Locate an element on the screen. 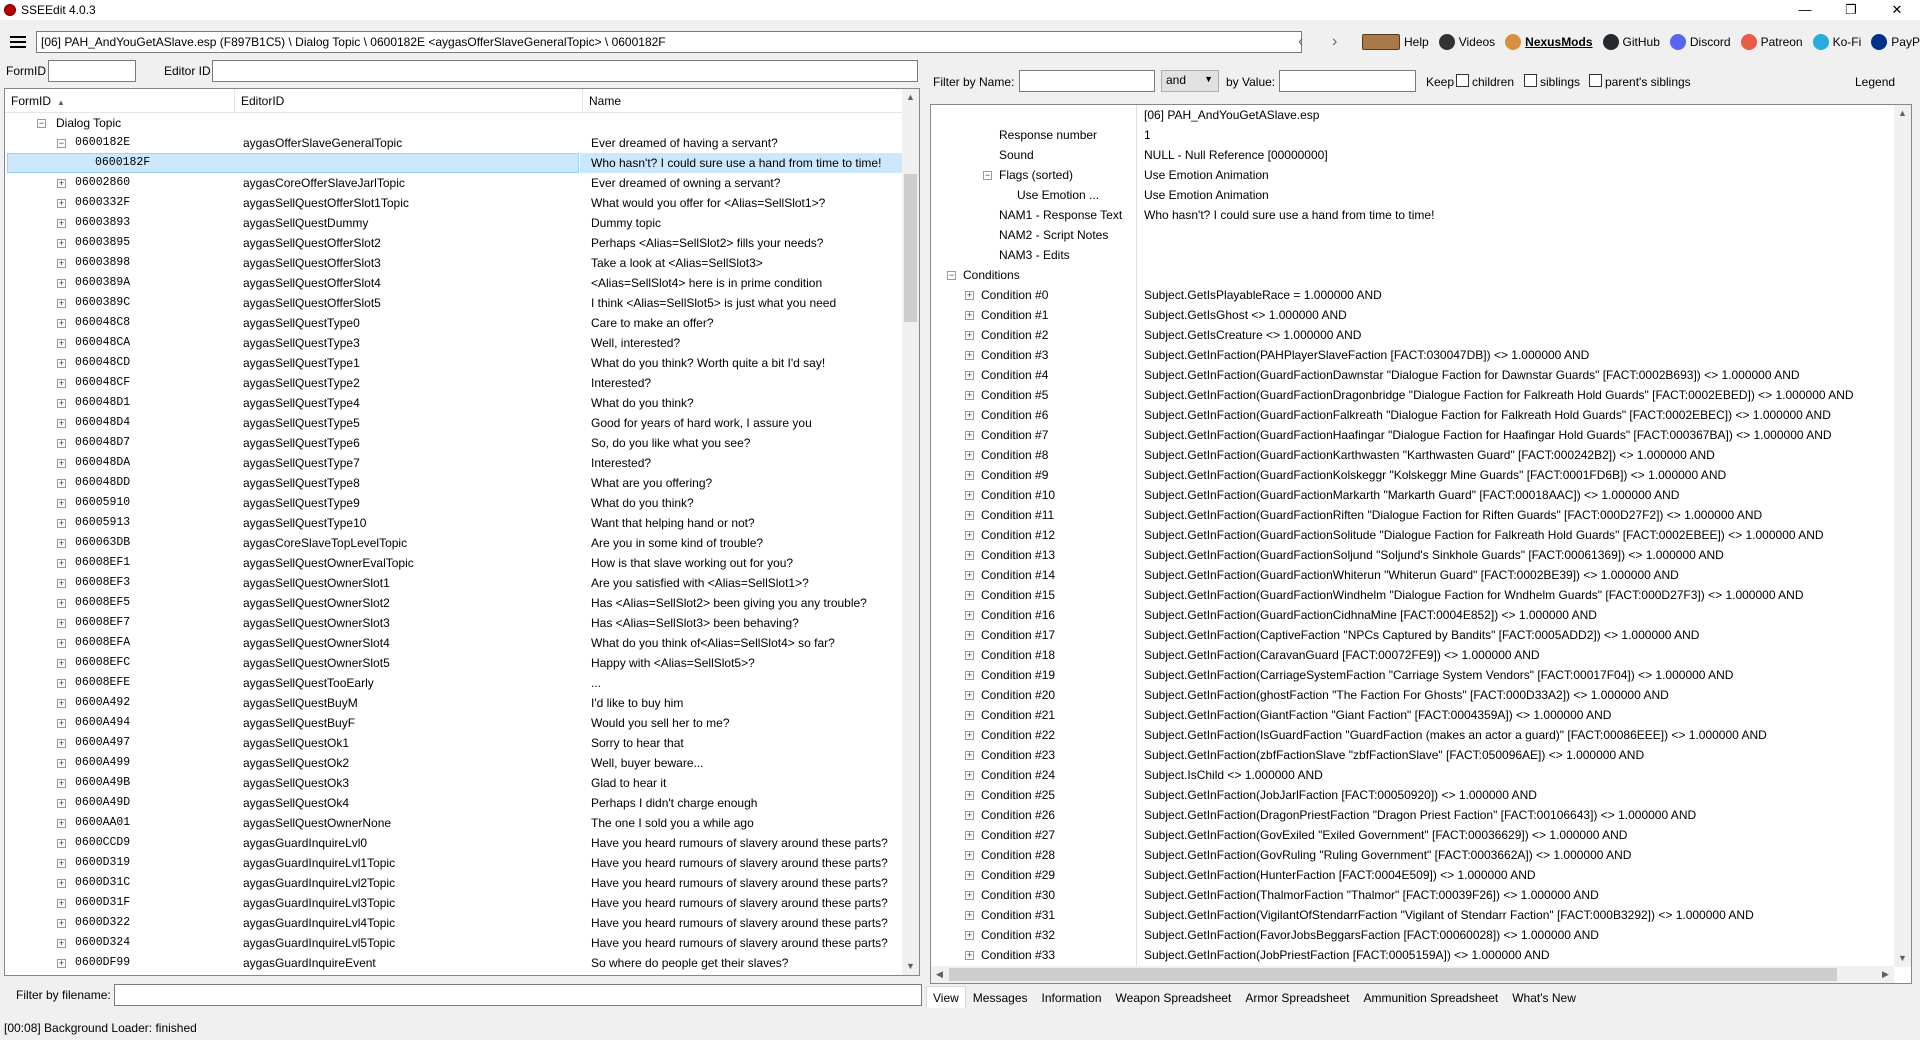 Image resolution: width=1920 pixels, height=1040 pixels. field-row: NAM2 - Script Notes is located at coordinates (1413, 235).